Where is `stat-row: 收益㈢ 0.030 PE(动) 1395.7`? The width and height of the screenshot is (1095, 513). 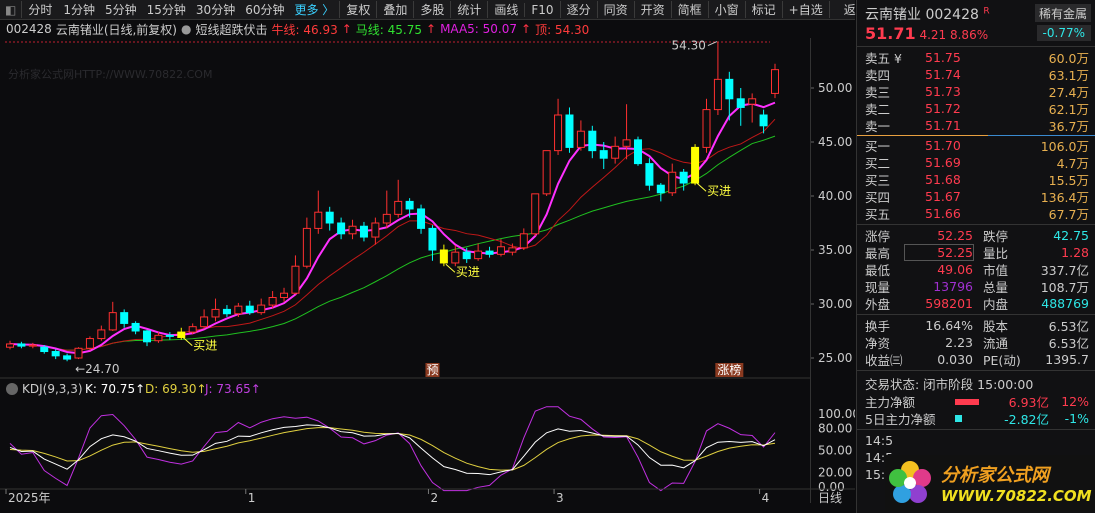 stat-row: 收益㈢ 0.030 PE(动) 1395.7 is located at coordinates (976, 359).